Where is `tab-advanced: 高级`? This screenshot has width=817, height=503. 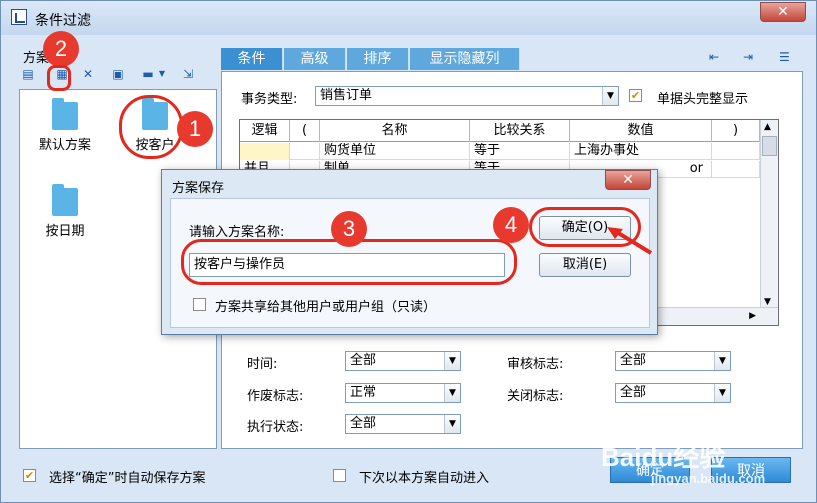 tab-advanced: 高级 is located at coordinates (315, 59).